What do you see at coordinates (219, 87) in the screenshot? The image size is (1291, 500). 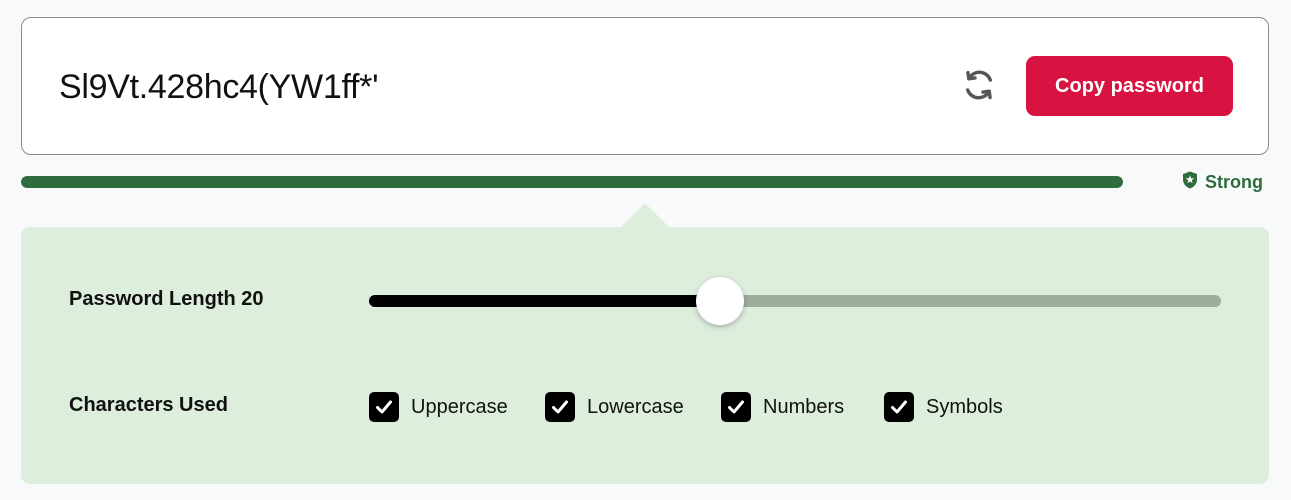 I see `generated-password: Sl9Vt.428hc4(YW1ff*'` at bounding box center [219, 87].